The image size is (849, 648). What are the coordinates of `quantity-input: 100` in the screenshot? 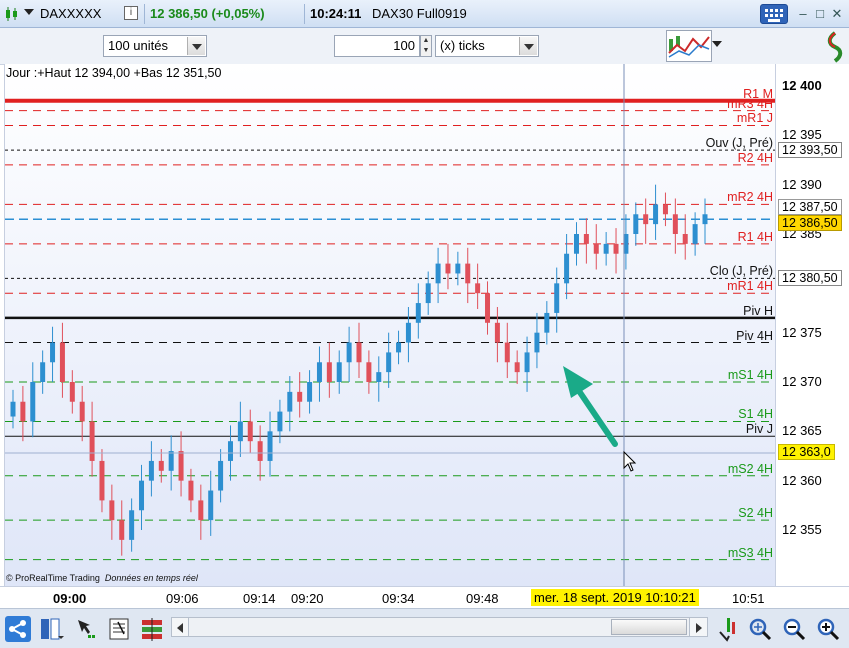 It's located at (377, 46).